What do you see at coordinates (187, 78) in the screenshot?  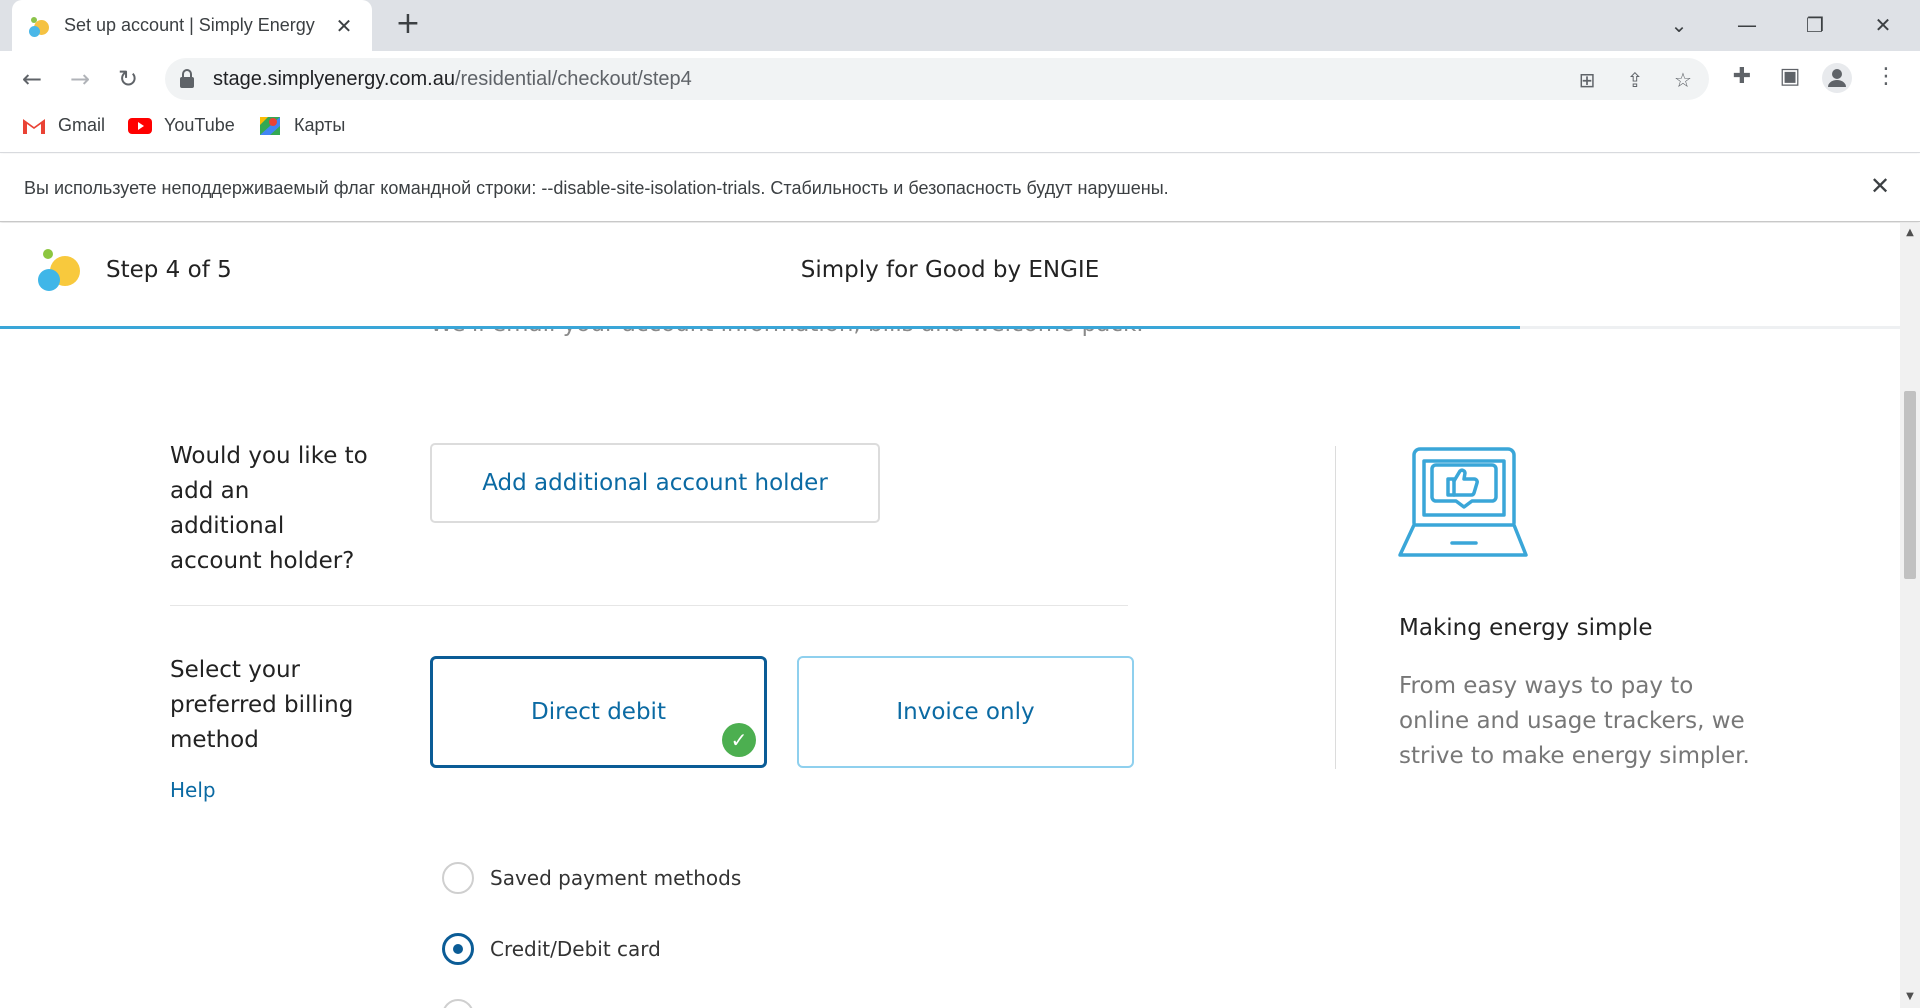 I see `lock-icon` at bounding box center [187, 78].